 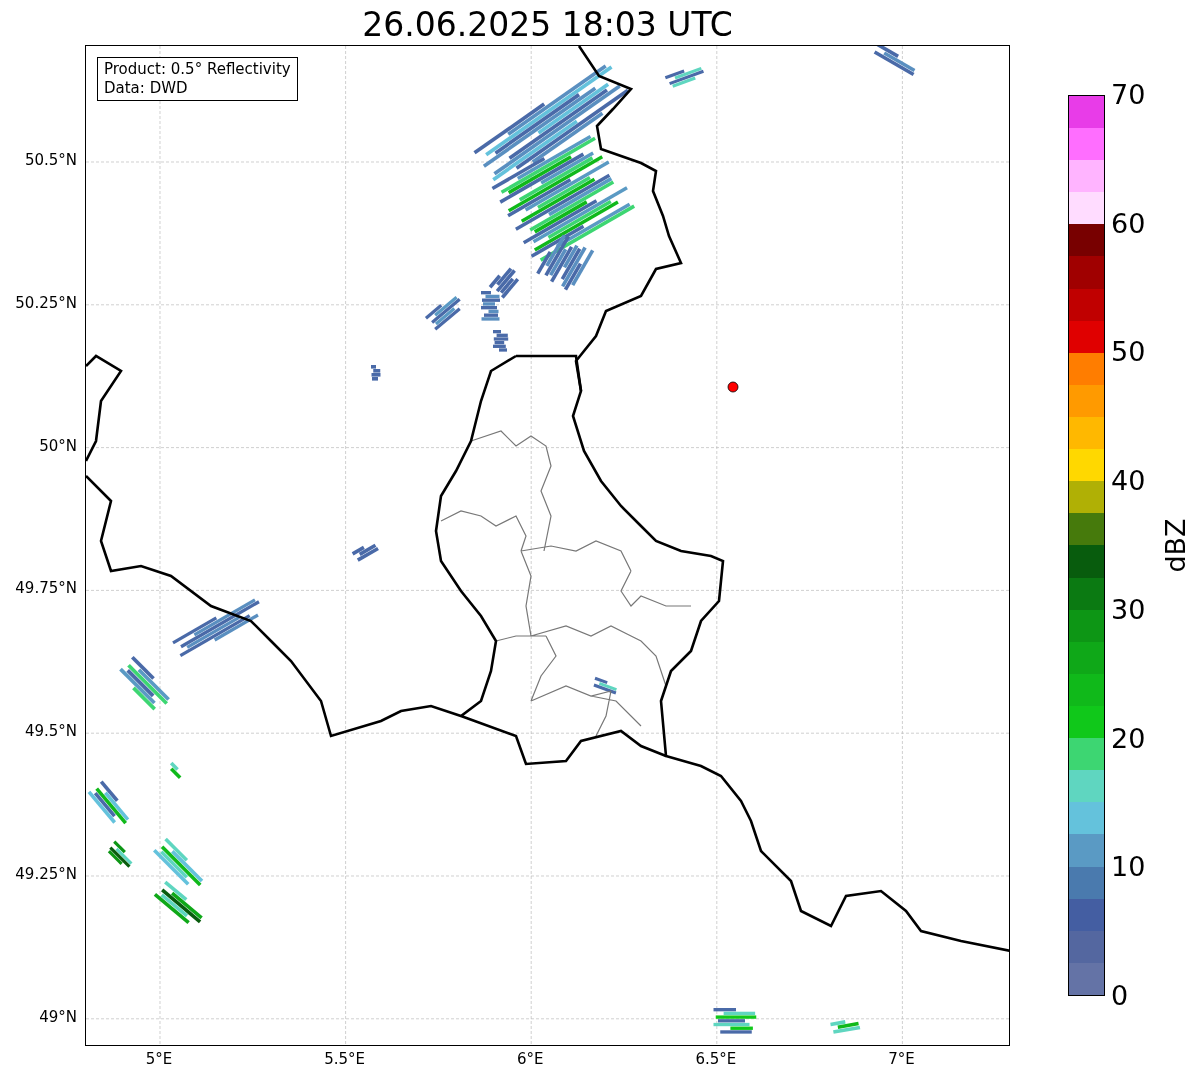 I want to click on latitude-label: 49.75°N, so click(x=46, y=589).